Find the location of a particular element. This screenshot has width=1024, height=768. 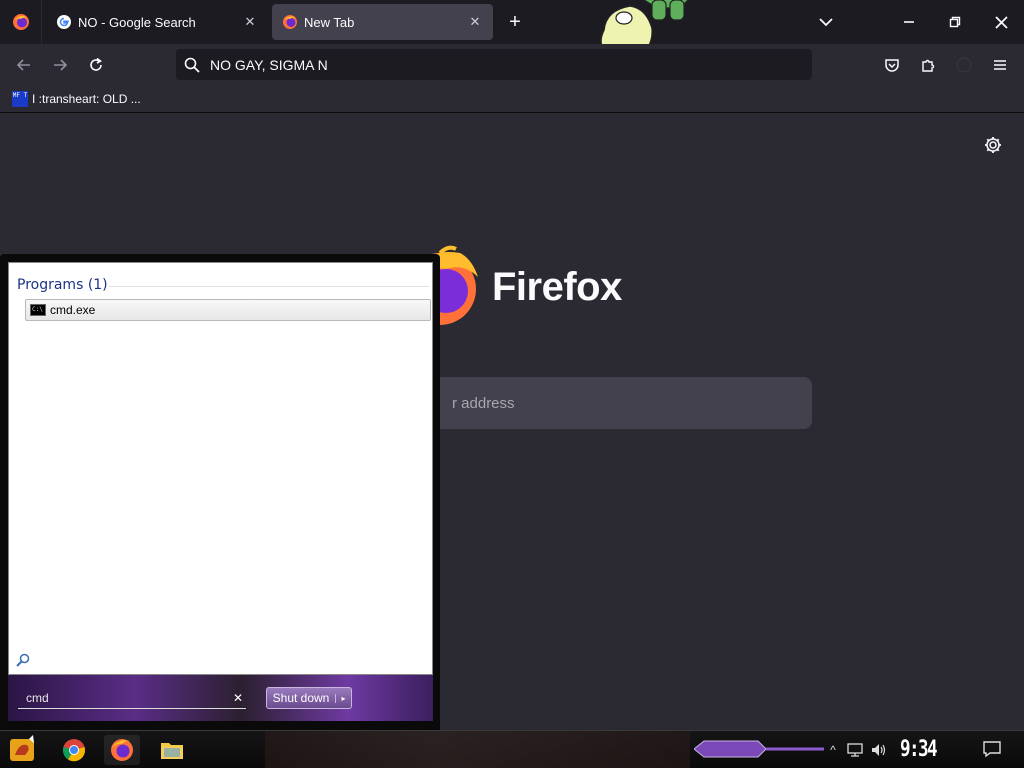

list-all-tabs-button is located at coordinates (826, 22).